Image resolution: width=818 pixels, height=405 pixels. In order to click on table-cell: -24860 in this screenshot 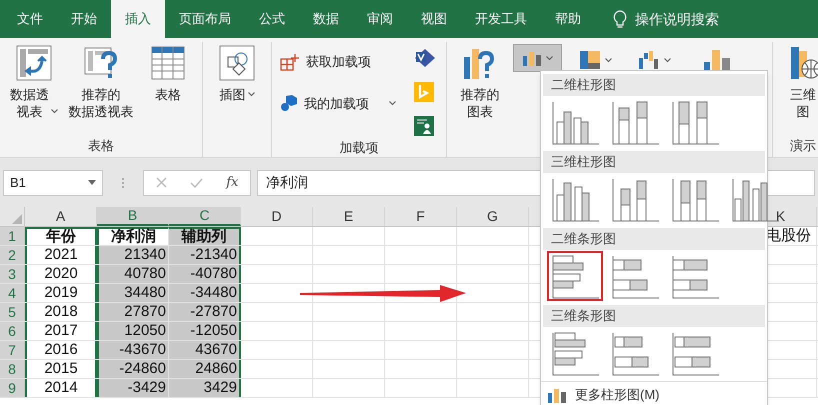, I will do `click(133, 369)`.